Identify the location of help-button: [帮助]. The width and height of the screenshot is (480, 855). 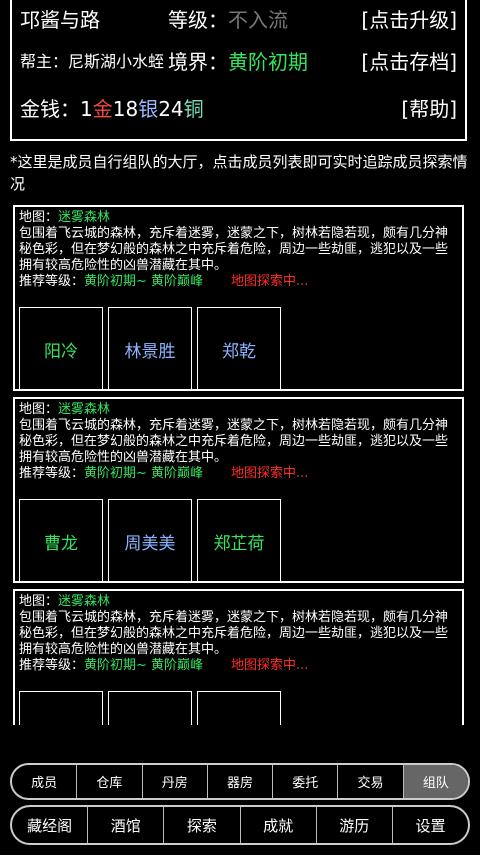
(429, 109).